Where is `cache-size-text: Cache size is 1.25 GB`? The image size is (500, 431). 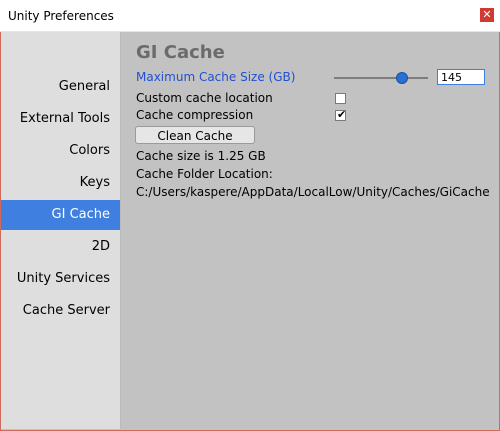 cache-size-text: Cache size is 1.25 GB is located at coordinates (201, 156).